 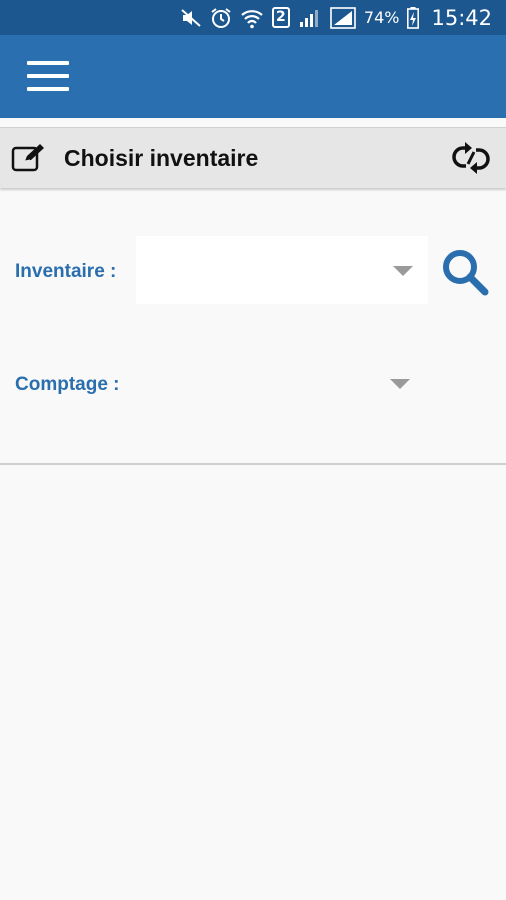 What do you see at coordinates (48, 76) in the screenshot?
I see `hamburger-menu-icon` at bounding box center [48, 76].